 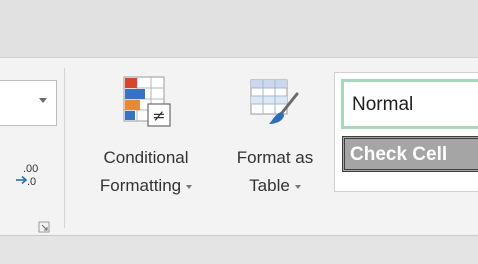 I want to click on decrease-decimal-top: .00, so click(x=30, y=169).